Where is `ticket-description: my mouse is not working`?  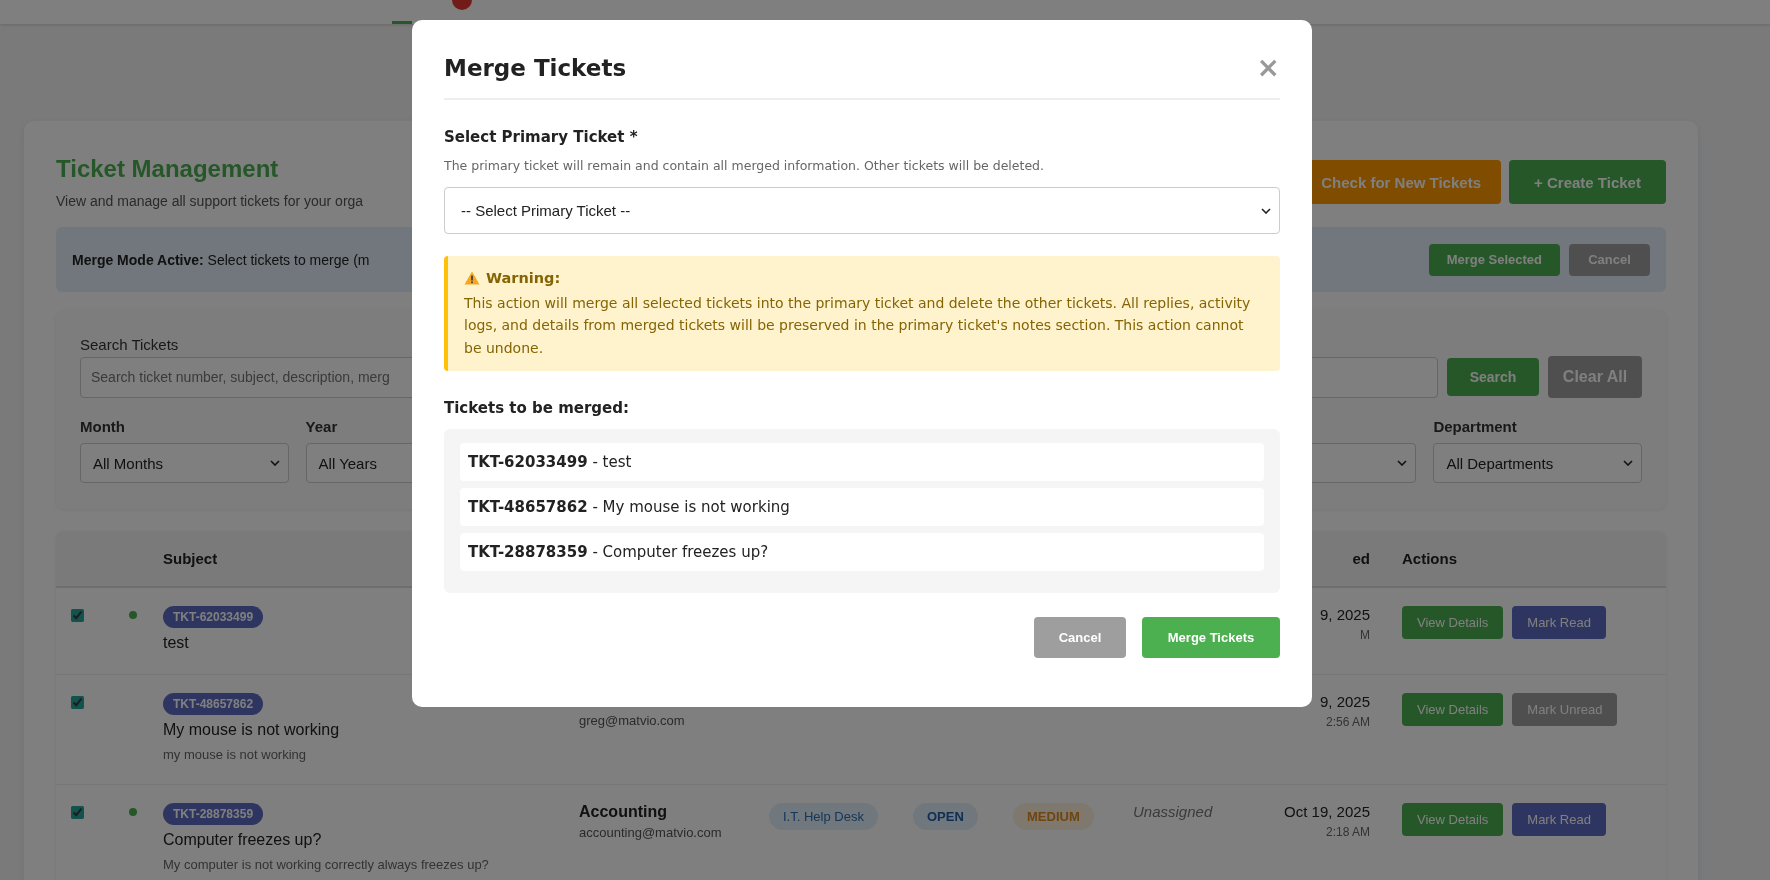
ticket-description: my mouse is not working is located at coordinates (235, 754).